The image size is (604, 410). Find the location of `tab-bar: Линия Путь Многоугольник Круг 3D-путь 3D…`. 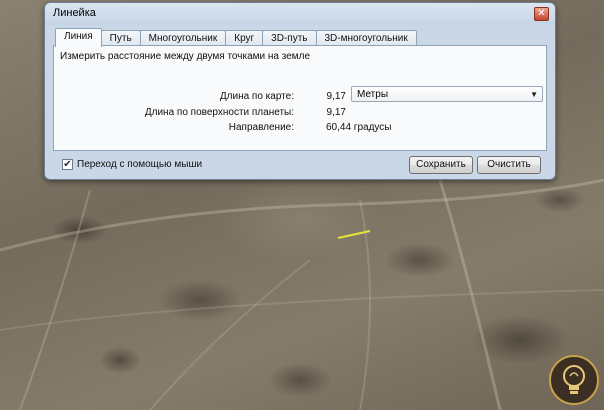

tab-bar: Линия Путь Многоугольник Круг 3D-путь 3D… is located at coordinates (236, 37).